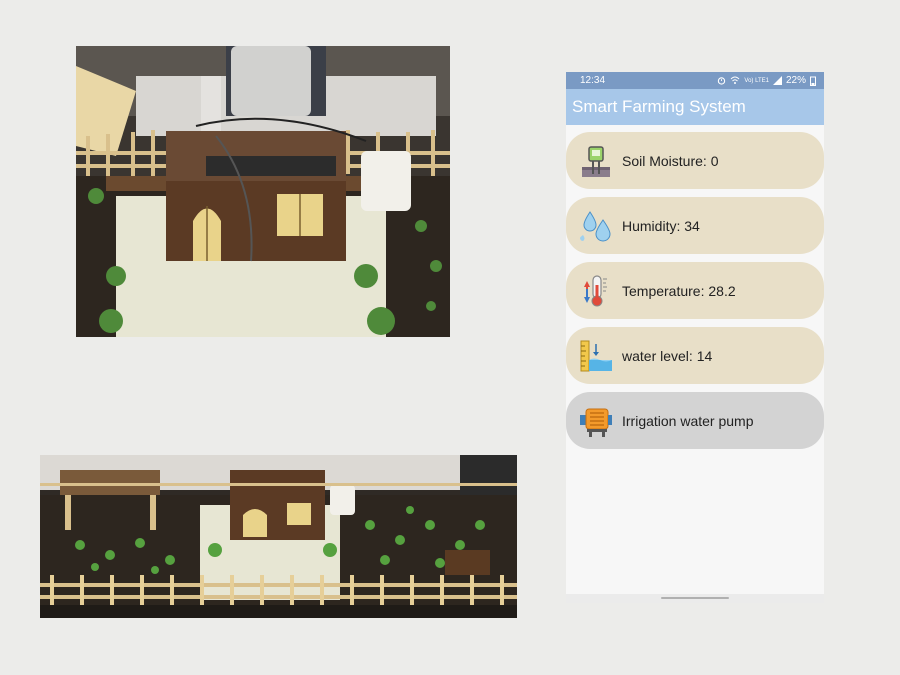 The image size is (900, 675). I want to click on status-icons: Vo) LTE1 22%, so click(766, 80).